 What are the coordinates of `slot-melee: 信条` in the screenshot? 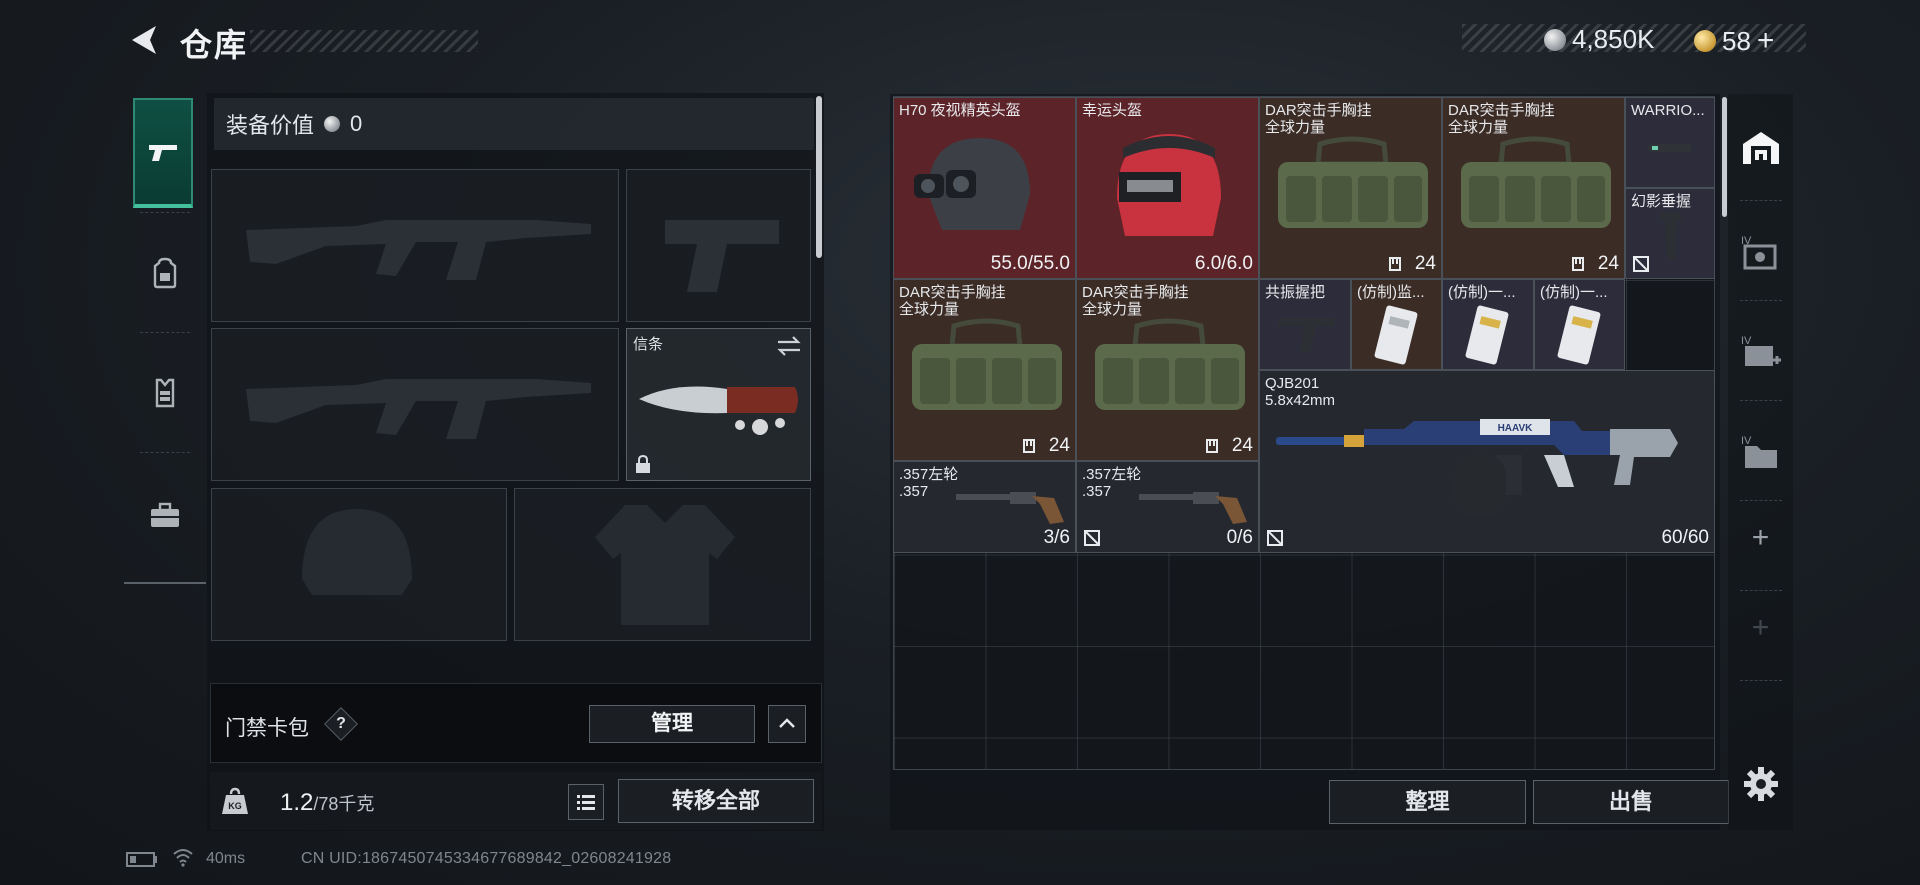 It's located at (718, 404).